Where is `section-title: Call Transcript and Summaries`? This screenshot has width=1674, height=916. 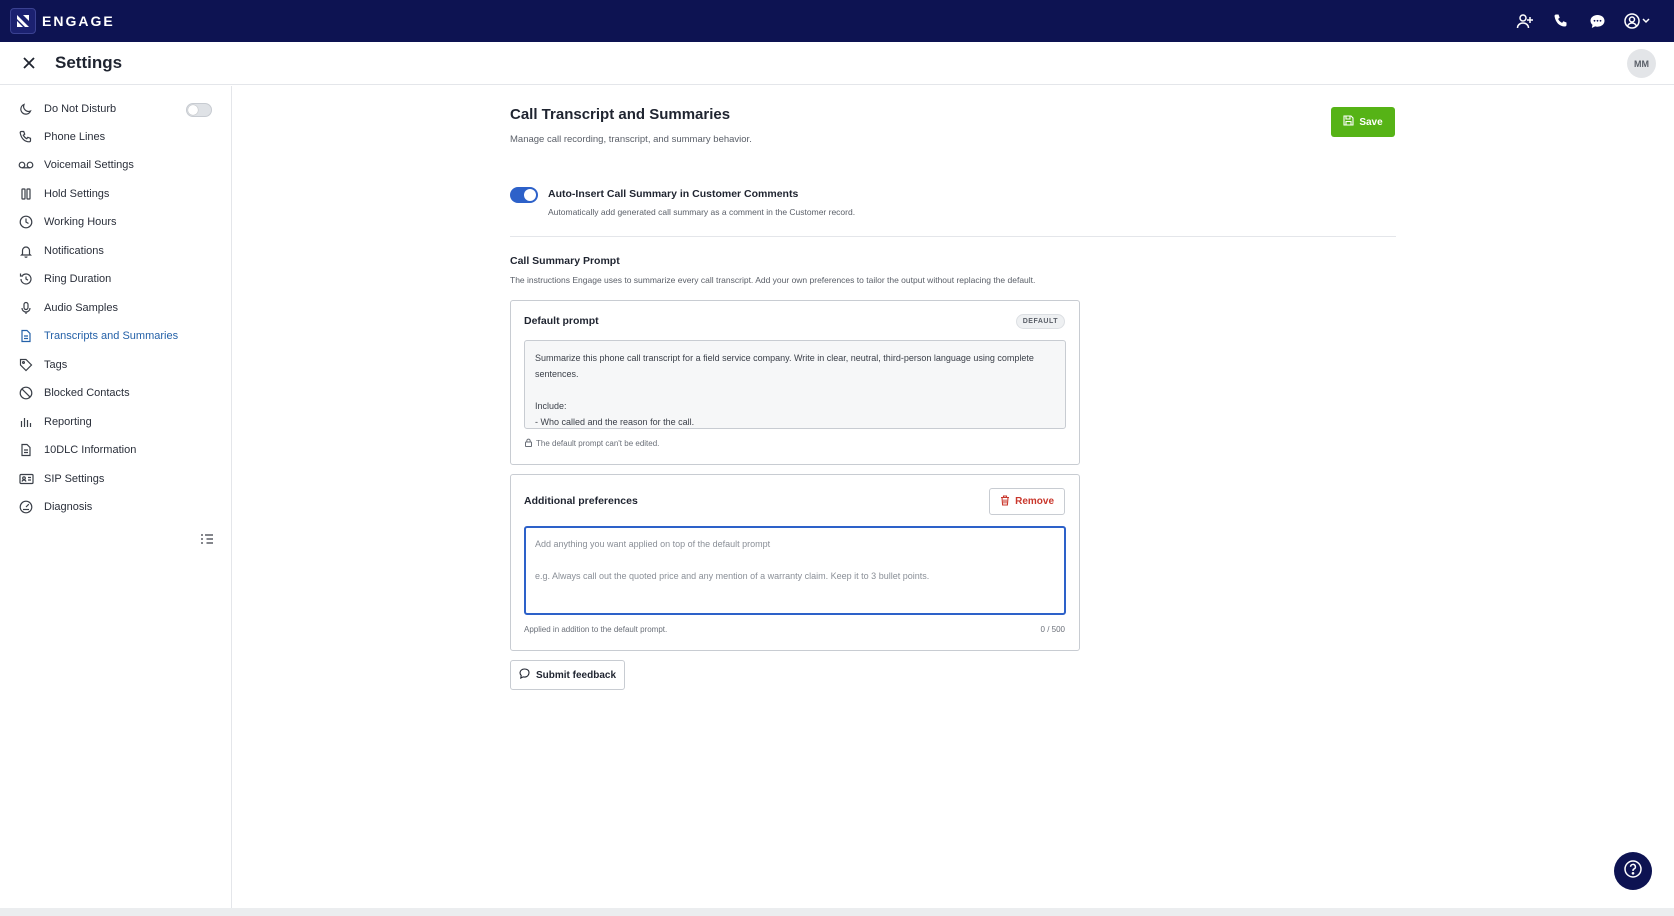 section-title: Call Transcript and Summaries is located at coordinates (620, 114).